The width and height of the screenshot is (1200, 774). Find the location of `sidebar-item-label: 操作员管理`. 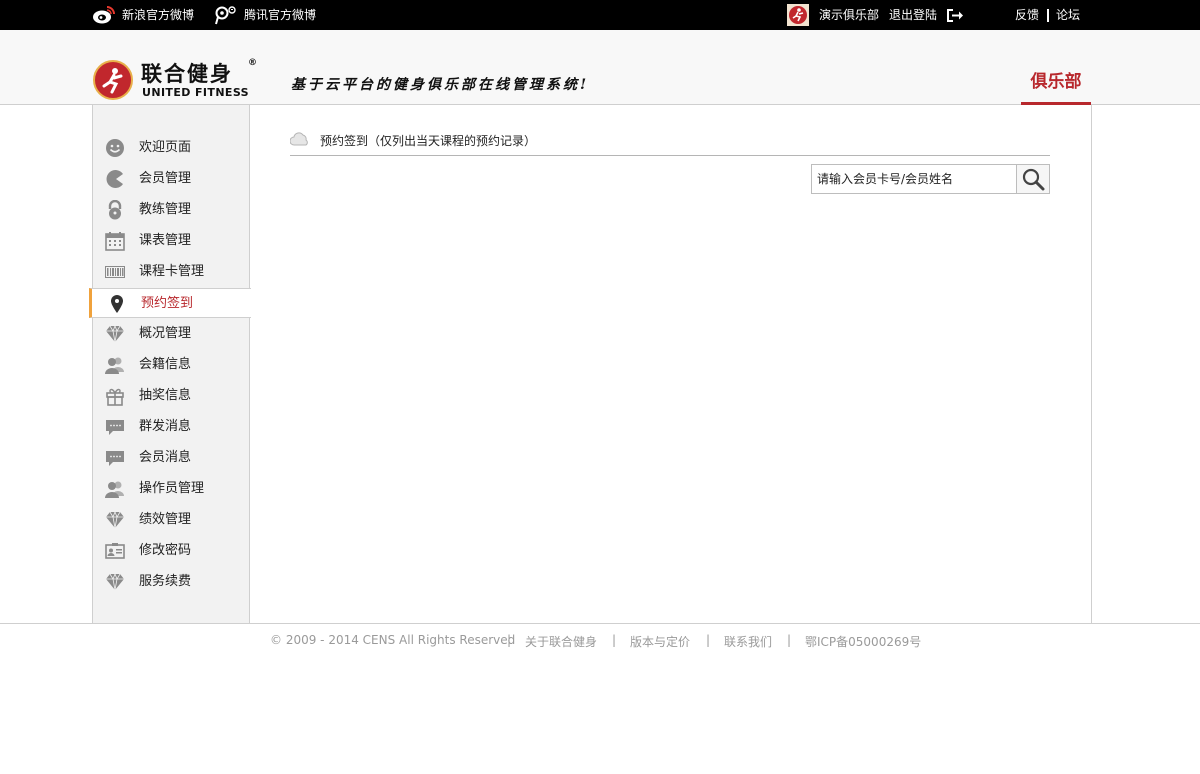

sidebar-item-label: 操作员管理 is located at coordinates (172, 488).